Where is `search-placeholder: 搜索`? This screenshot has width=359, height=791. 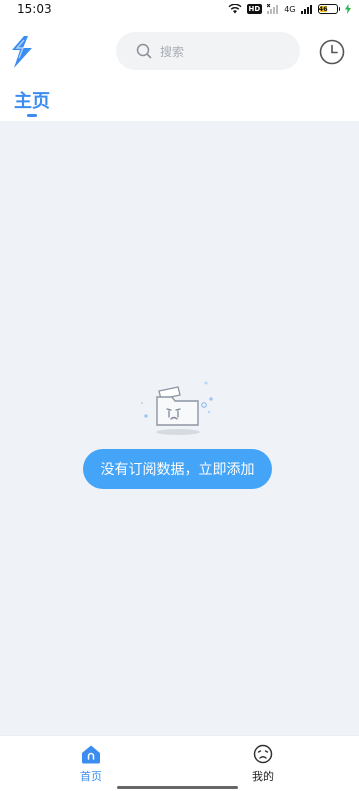 search-placeholder: 搜索 is located at coordinates (172, 51).